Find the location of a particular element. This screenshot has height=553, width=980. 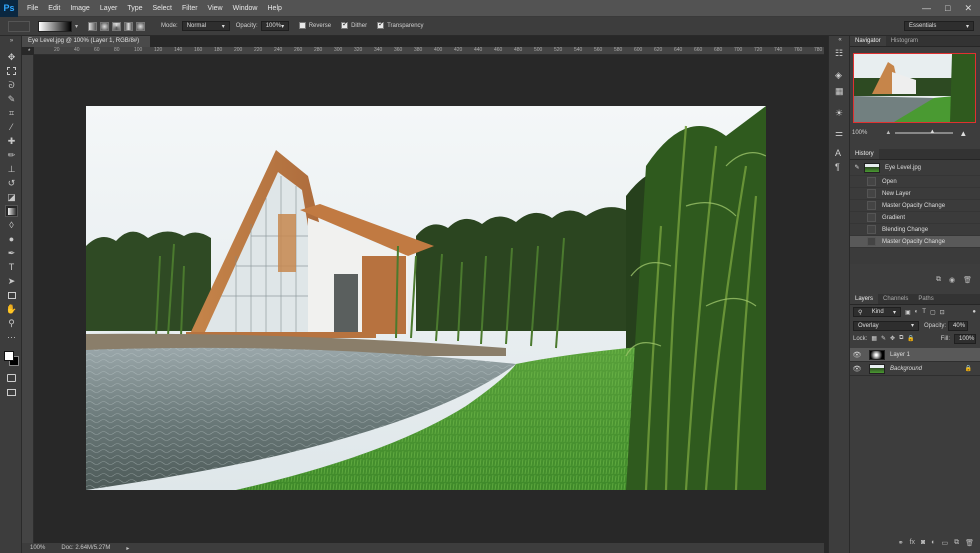

filter-type-icon: T is located at coordinates (924, 312).